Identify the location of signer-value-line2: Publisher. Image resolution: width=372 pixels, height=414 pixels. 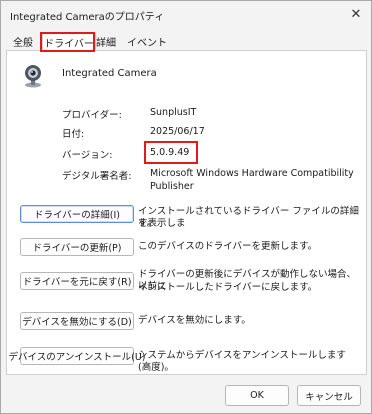
(172, 186).